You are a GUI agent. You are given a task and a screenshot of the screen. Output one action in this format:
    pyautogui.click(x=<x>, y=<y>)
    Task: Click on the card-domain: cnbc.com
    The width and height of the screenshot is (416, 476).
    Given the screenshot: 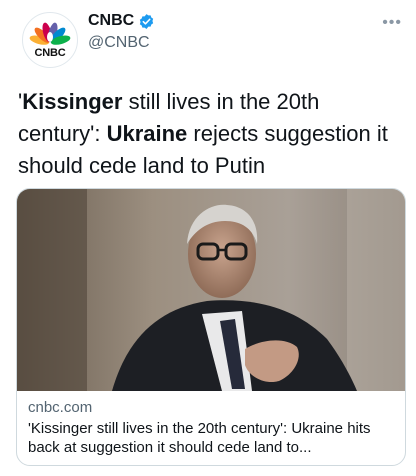 What is the action you would take?
    pyautogui.click(x=213, y=407)
    